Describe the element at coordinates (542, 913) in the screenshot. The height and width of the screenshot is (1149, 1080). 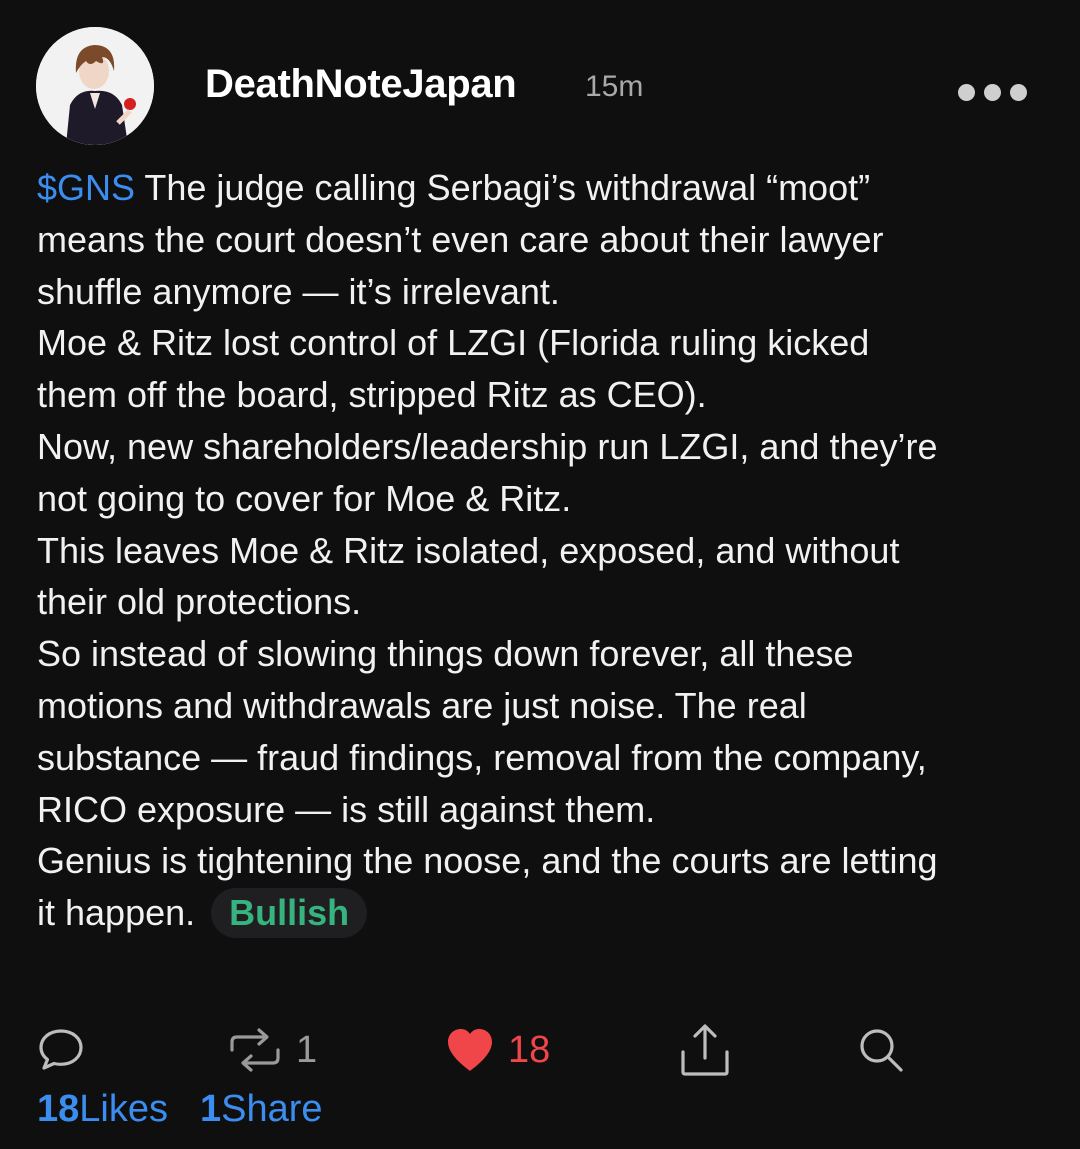
I see `post-line: it happen. Bullish` at that location.